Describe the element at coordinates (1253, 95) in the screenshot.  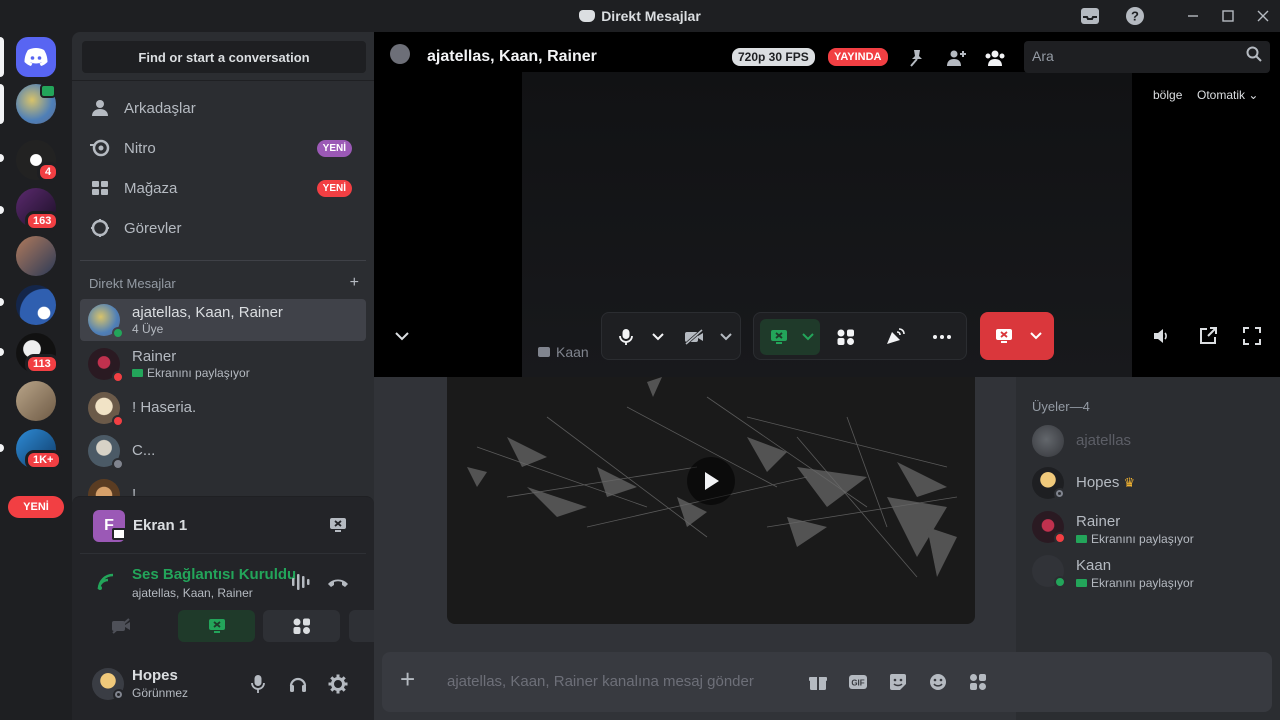
I see `chevron-down-icon: ⌄` at that location.